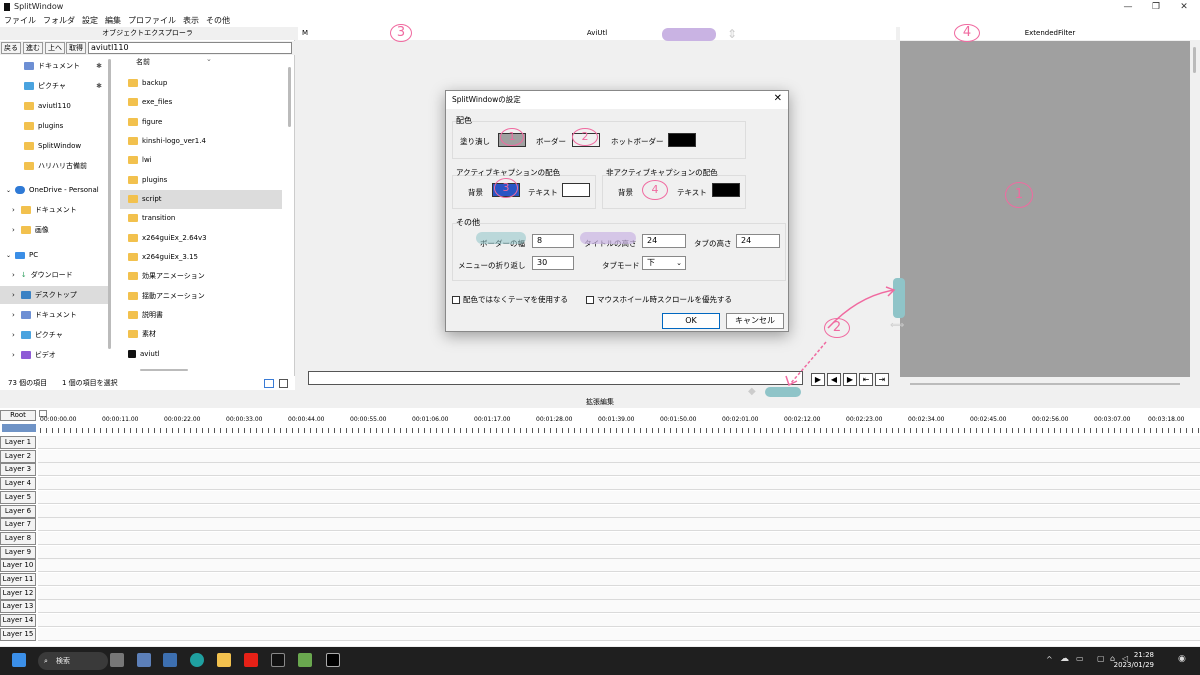  What do you see at coordinates (54, 355) in the screenshot?
I see `tree-item: › ビデオ` at bounding box center [54, 355].